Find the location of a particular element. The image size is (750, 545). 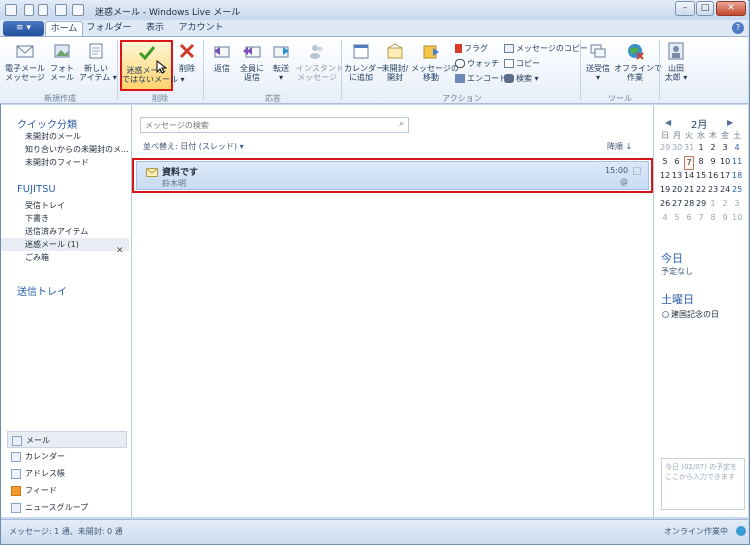

nav-contacts: アドレス帳 is located at coordinates (67, 473).